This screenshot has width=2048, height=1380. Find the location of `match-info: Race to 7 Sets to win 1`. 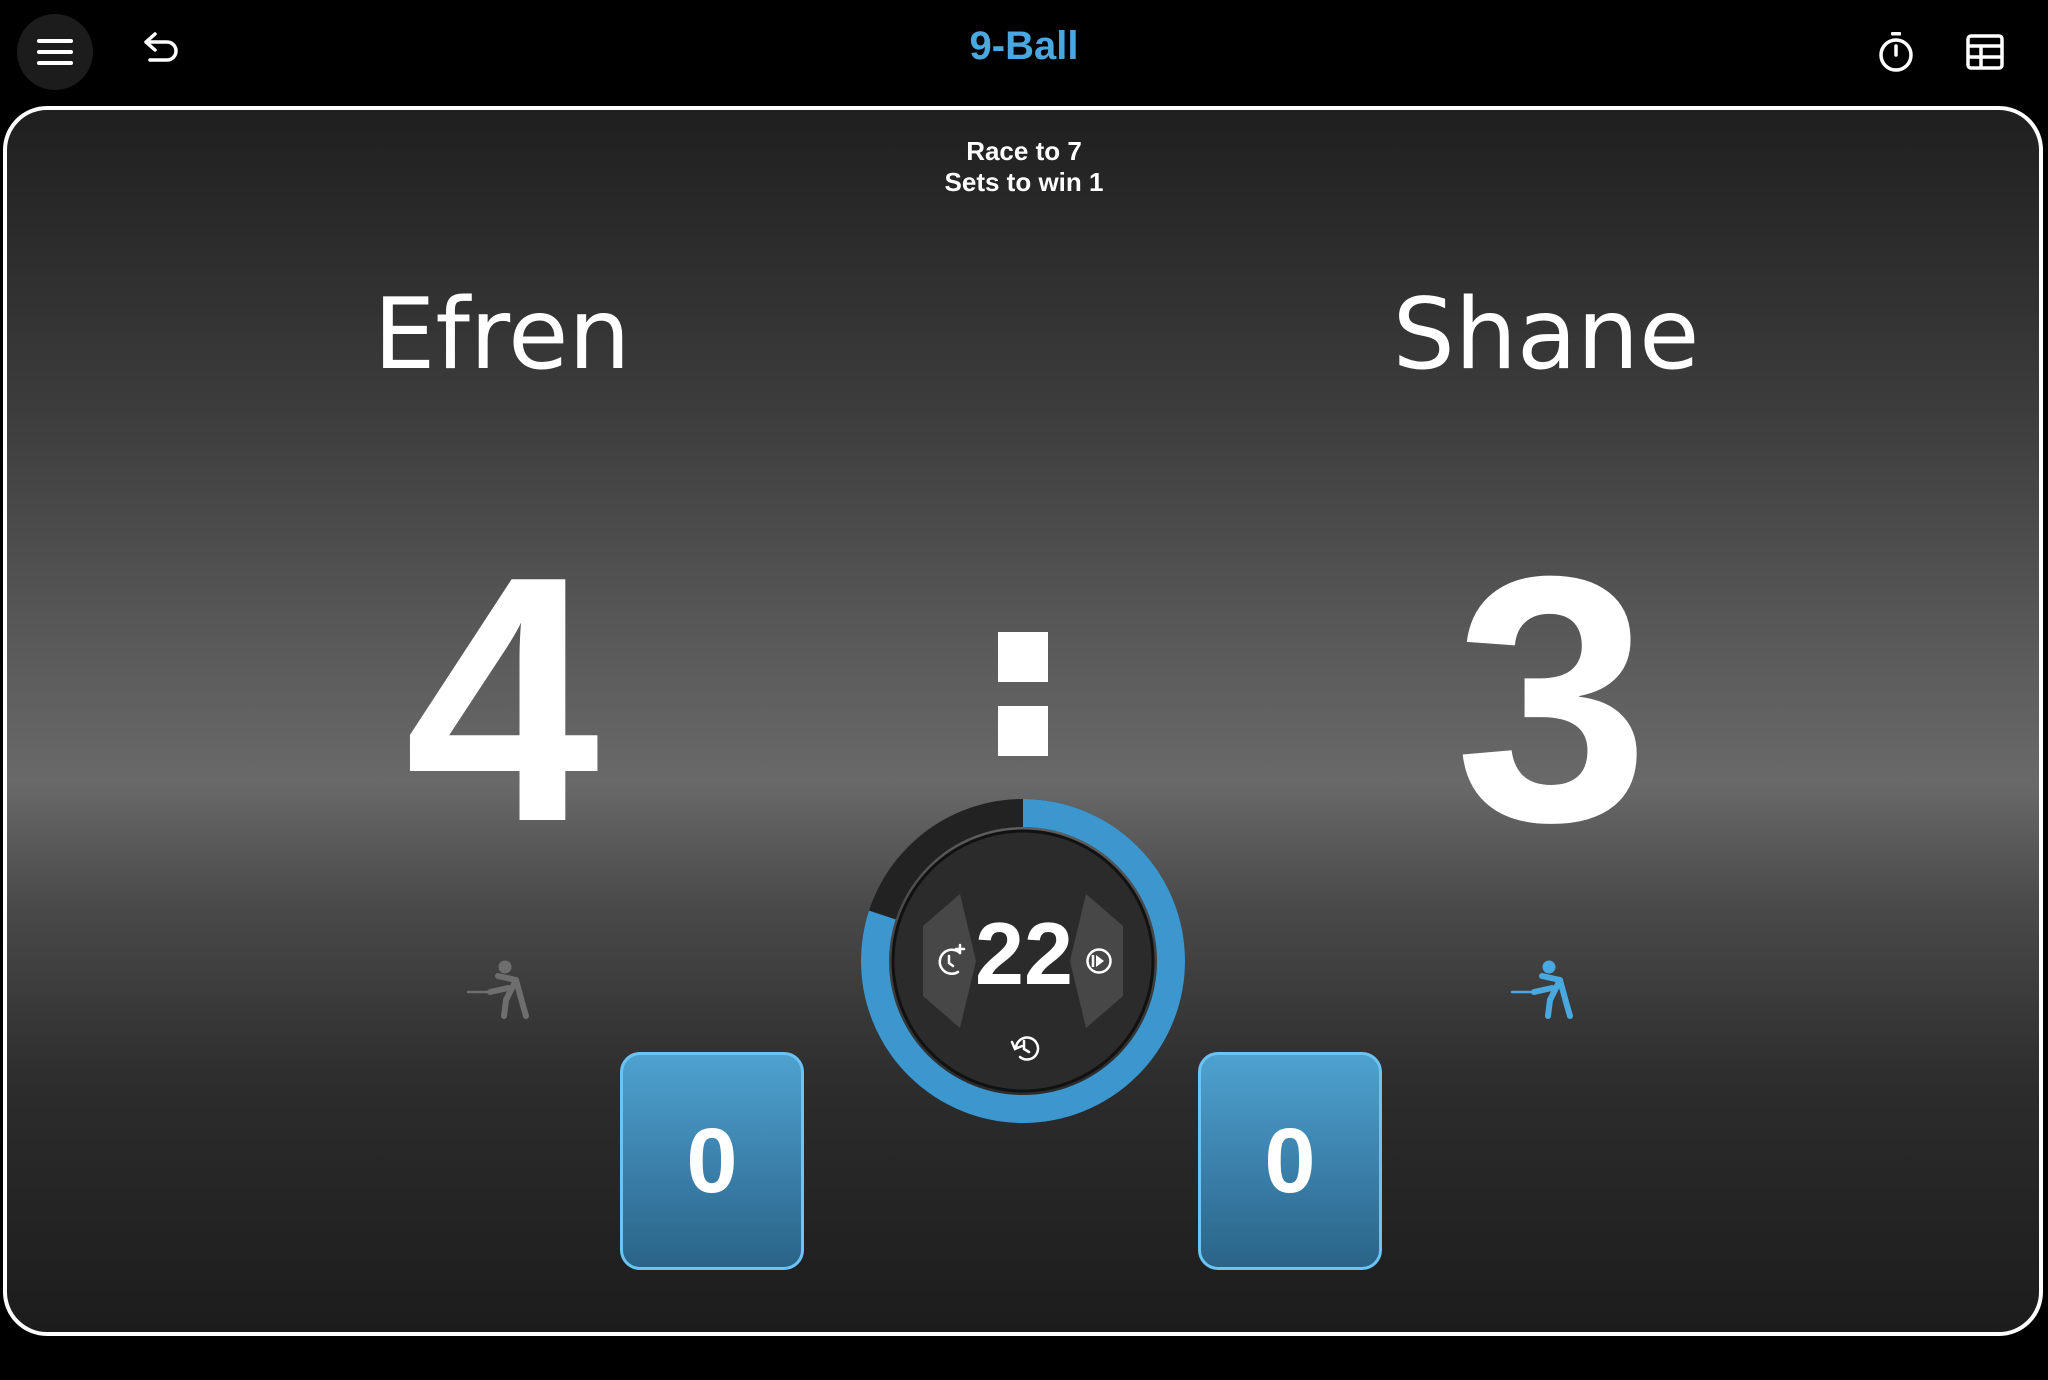

match-info: Race to 7 Sets to win 1 is located at coordinates (1024, 167).